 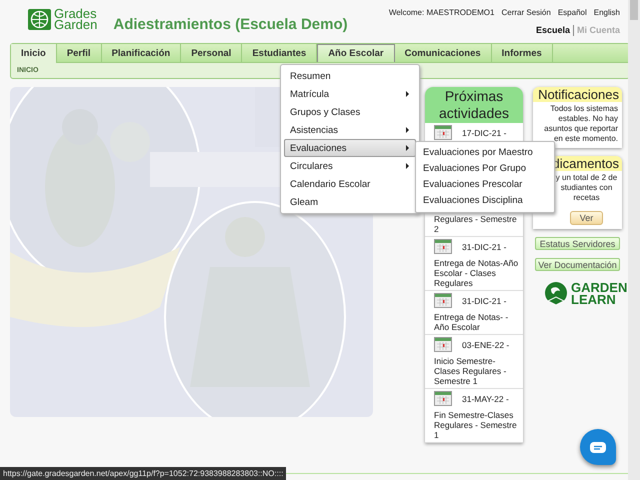 I want to click on chat-button, so click(x=598, y=447).